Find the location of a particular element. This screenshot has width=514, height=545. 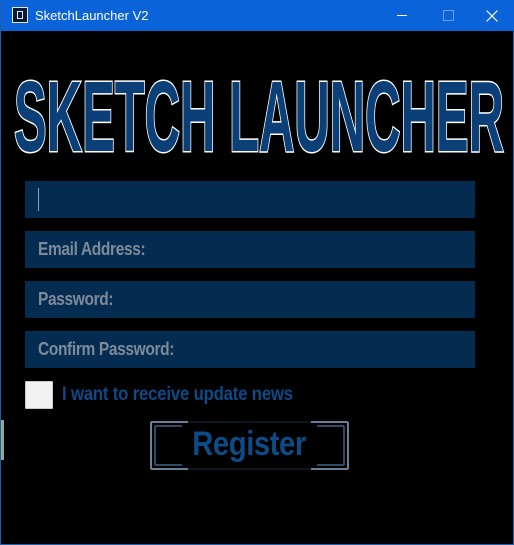

close-button is located at coordinates (491, 15).